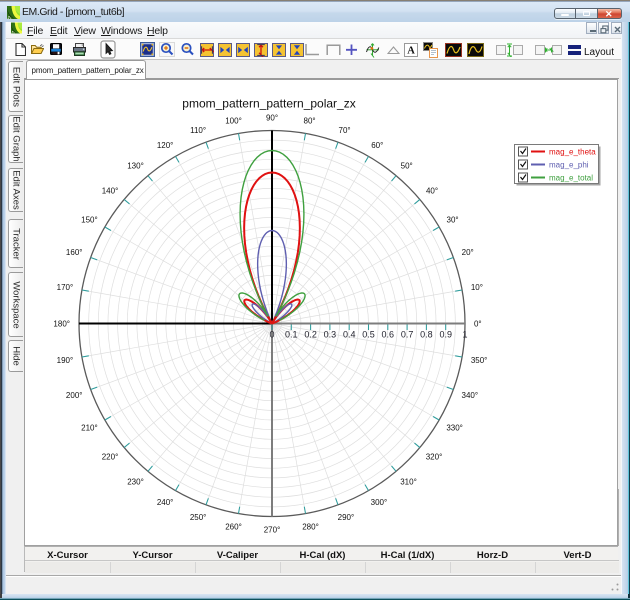  What do you see at coordinates (74, 395) in the screenshot?
I see `svg-text: 200°` at bounding box center [74, 395].